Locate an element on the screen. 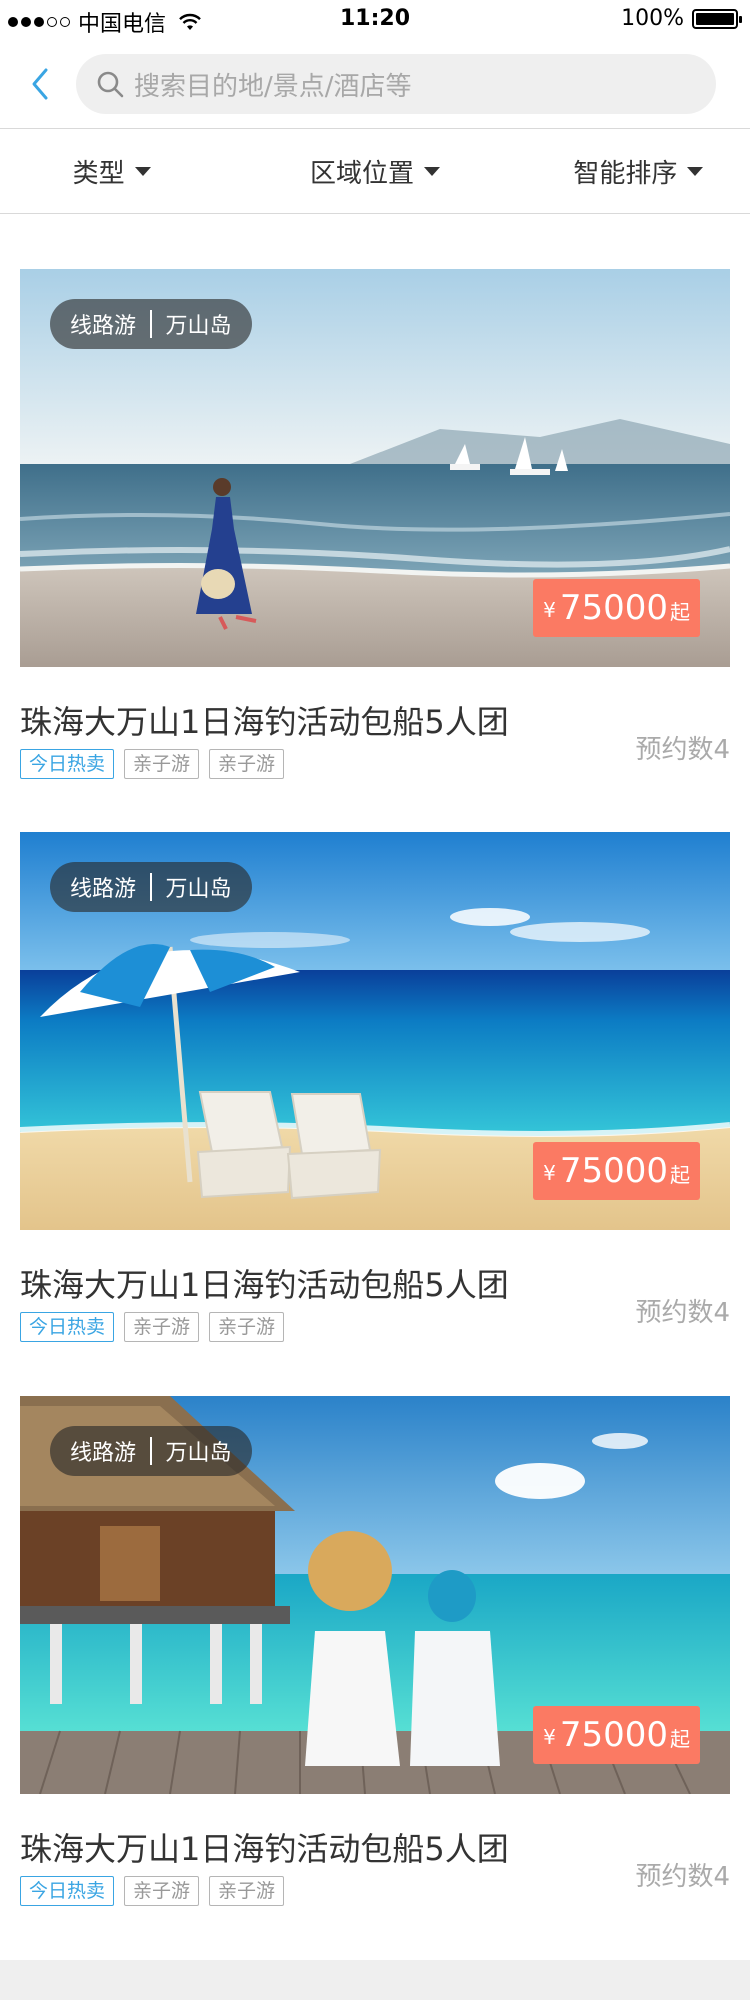 This screenshot has height=2000, width=750. search-icon is located at coordinates (110, 84).